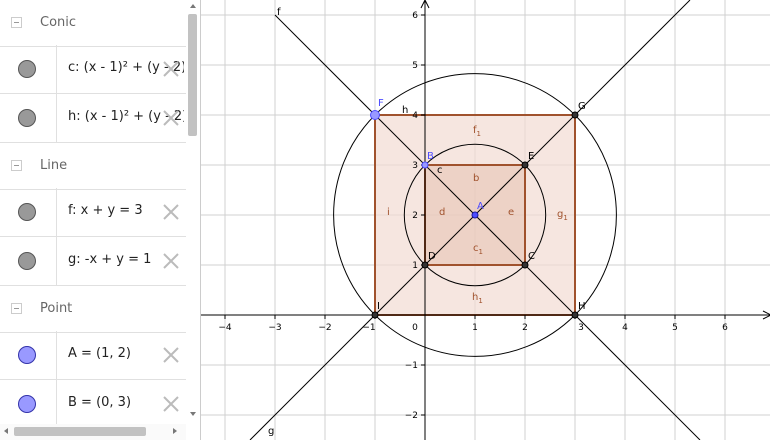  Describe the element at coordinates (324, 328) in the screenshot. I see `x-tick-label: −2` at that location.